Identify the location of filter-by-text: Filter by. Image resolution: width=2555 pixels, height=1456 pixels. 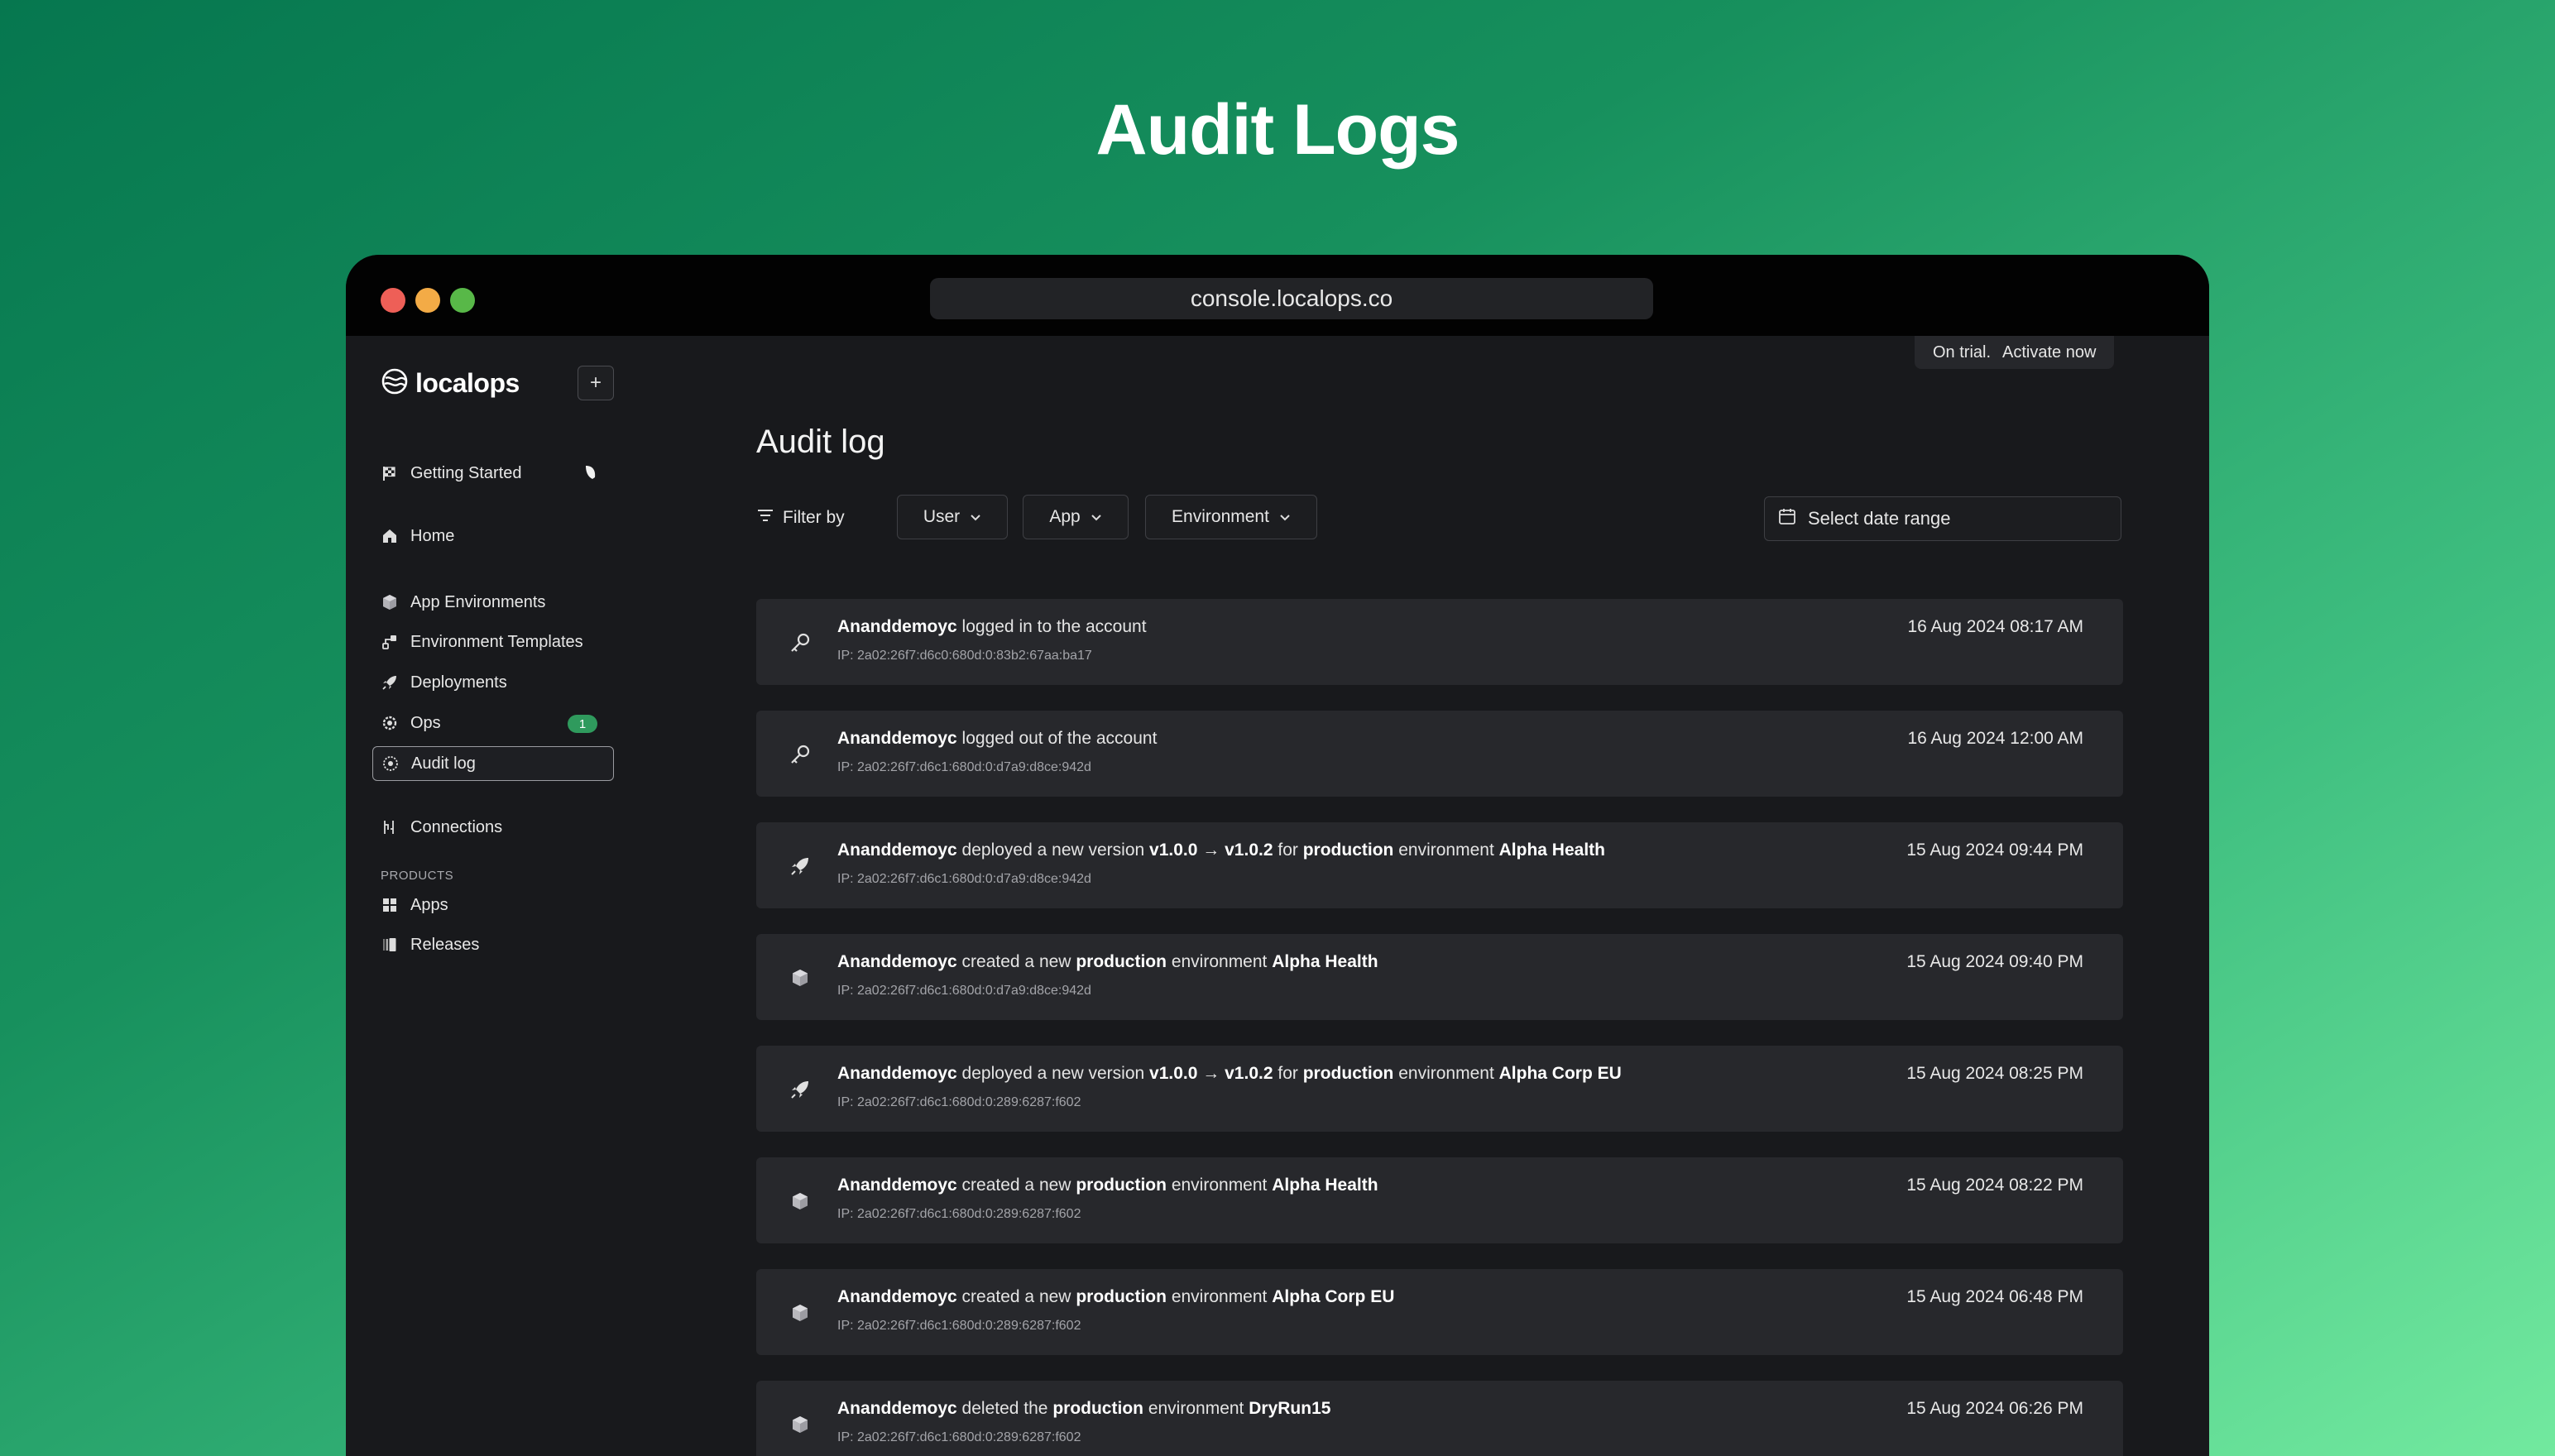
(814, 517).